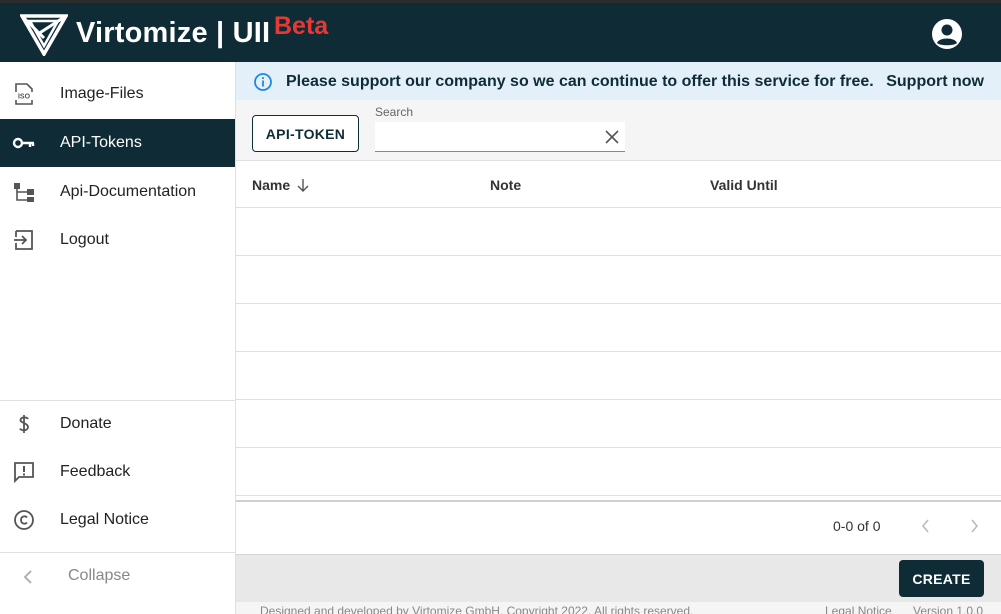 Image resolution: width=1001 pixels, height=614 pixels. Describe the element at coordinates (857, 526) in the screenshot. I see `pagination-summary: 0-0 of 0` at that location.